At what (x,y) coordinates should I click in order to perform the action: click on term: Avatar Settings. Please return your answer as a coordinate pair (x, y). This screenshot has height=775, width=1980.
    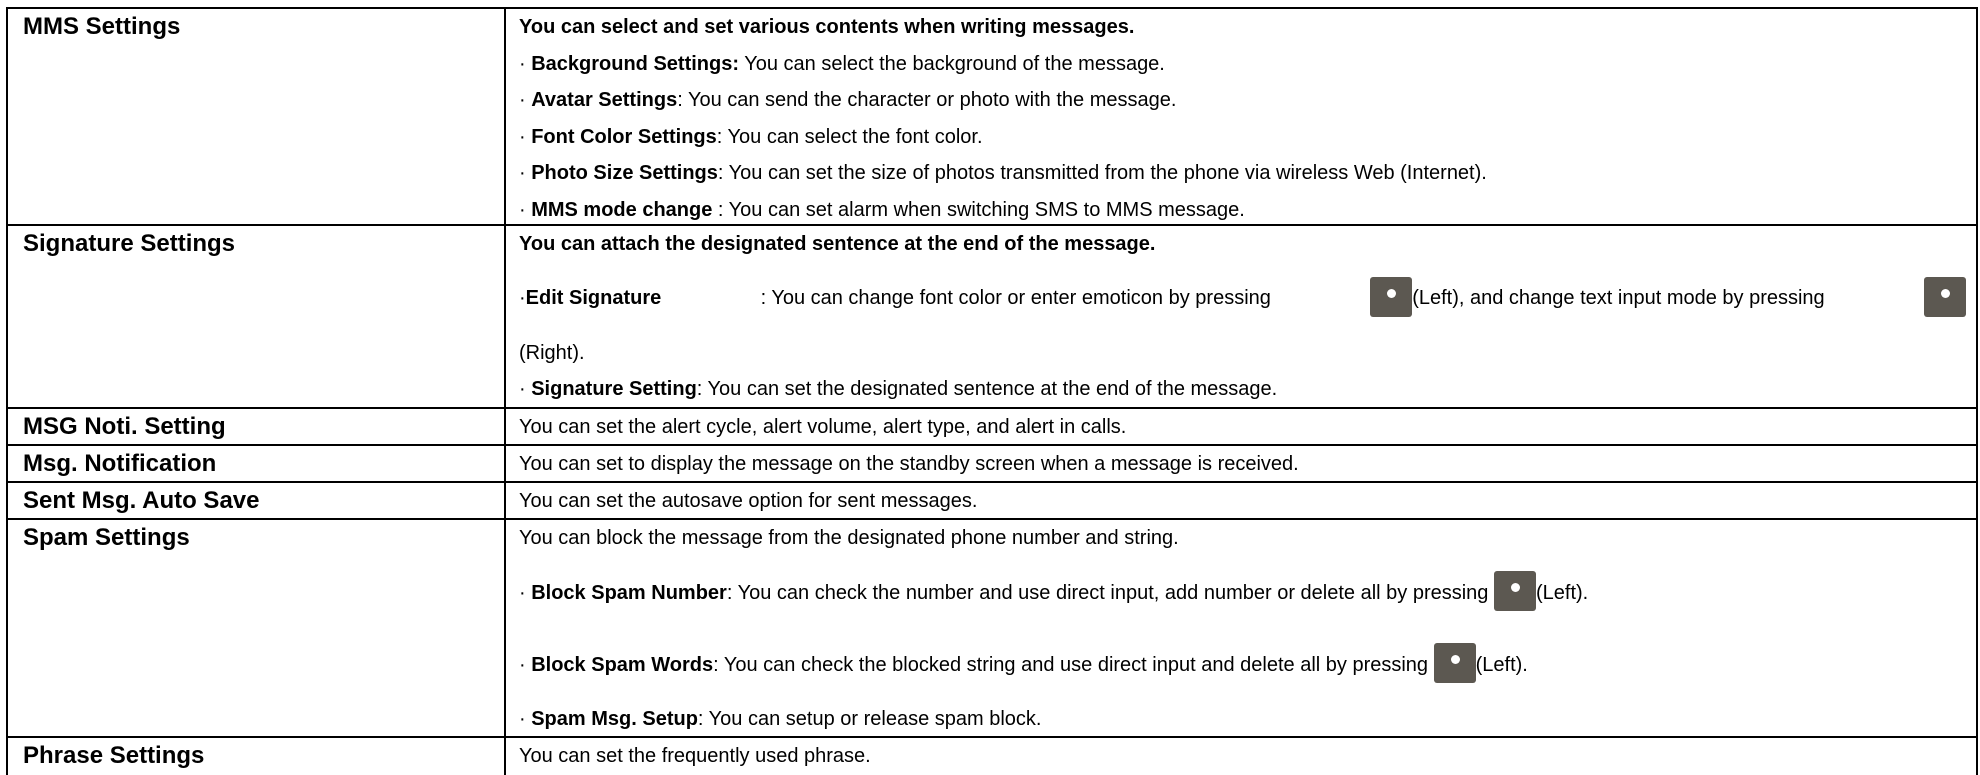
    Looking at the image, I should click on (604, 100).